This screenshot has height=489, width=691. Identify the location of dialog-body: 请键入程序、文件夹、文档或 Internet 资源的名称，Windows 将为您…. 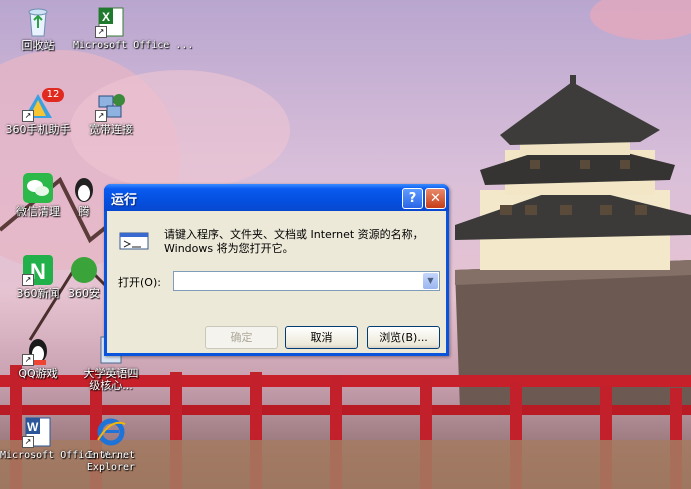
(276, 282).